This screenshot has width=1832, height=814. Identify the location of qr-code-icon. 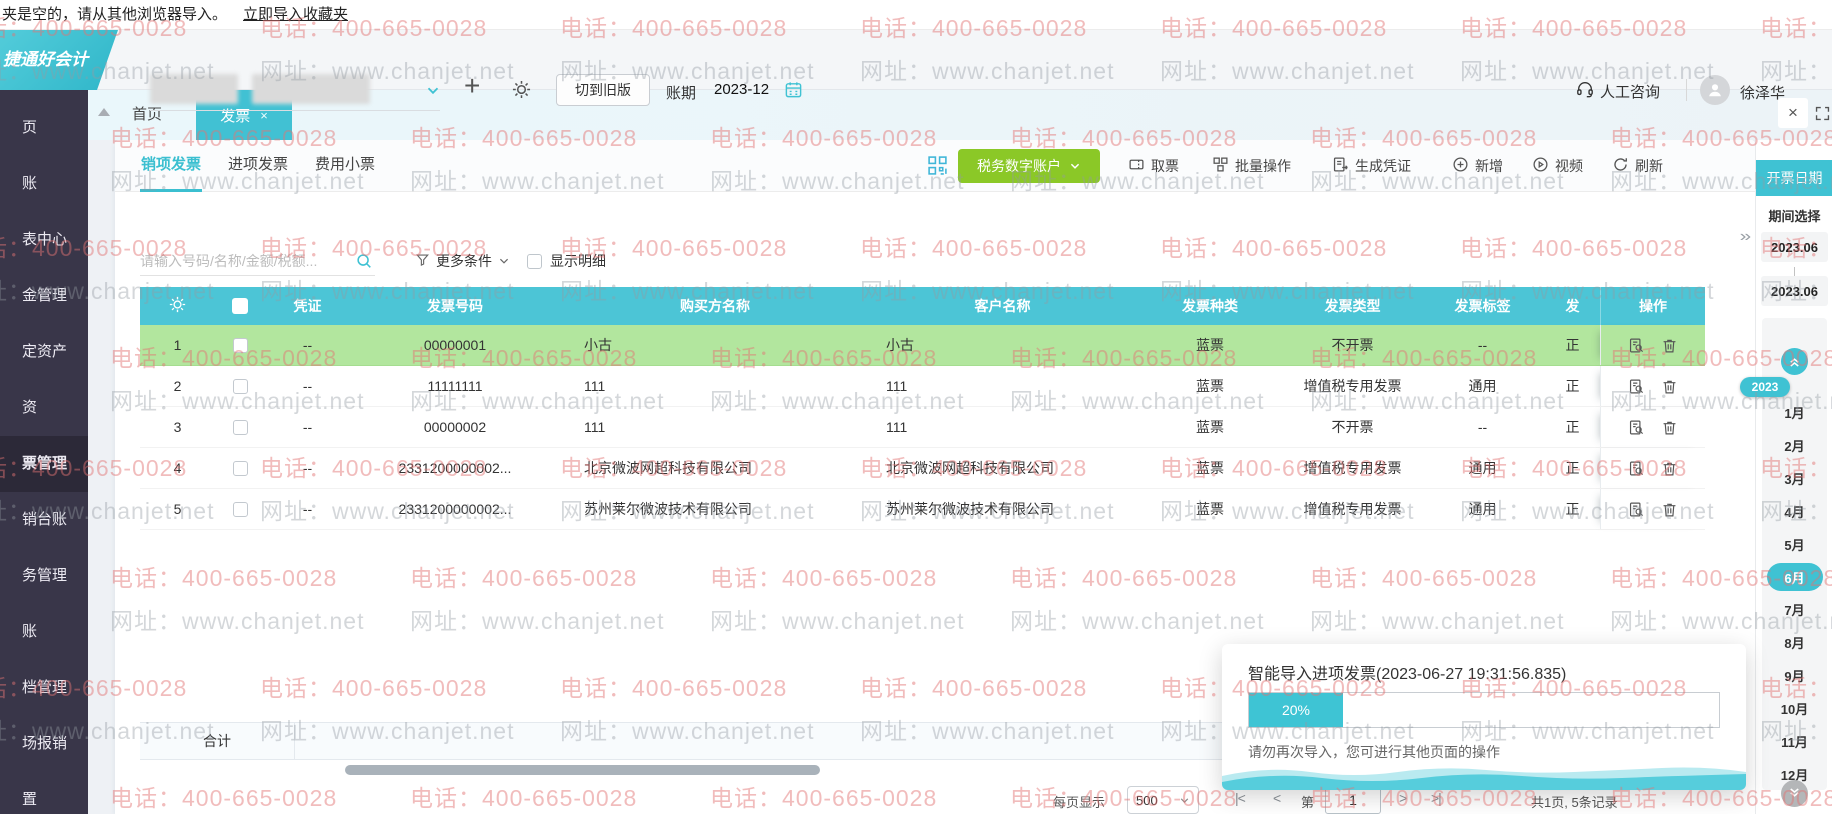
(937, 168).